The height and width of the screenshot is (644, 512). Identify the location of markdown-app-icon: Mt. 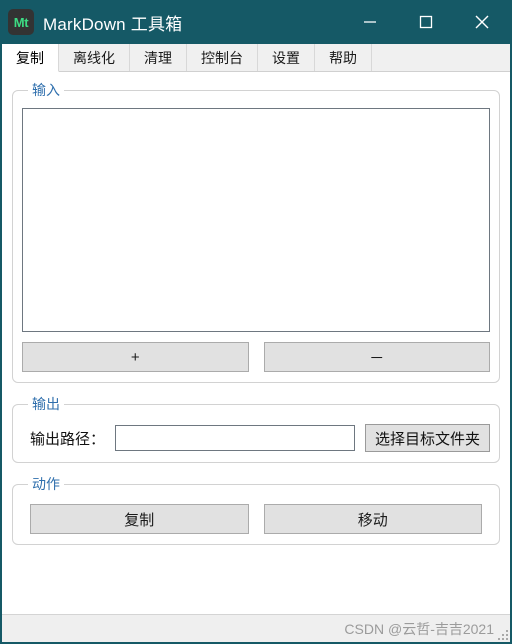
(21, 22).